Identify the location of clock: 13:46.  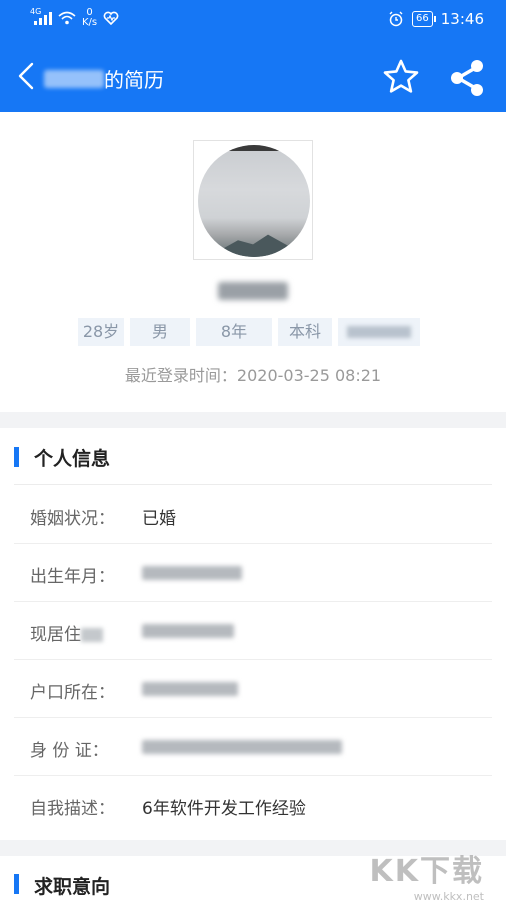
(462, 19).